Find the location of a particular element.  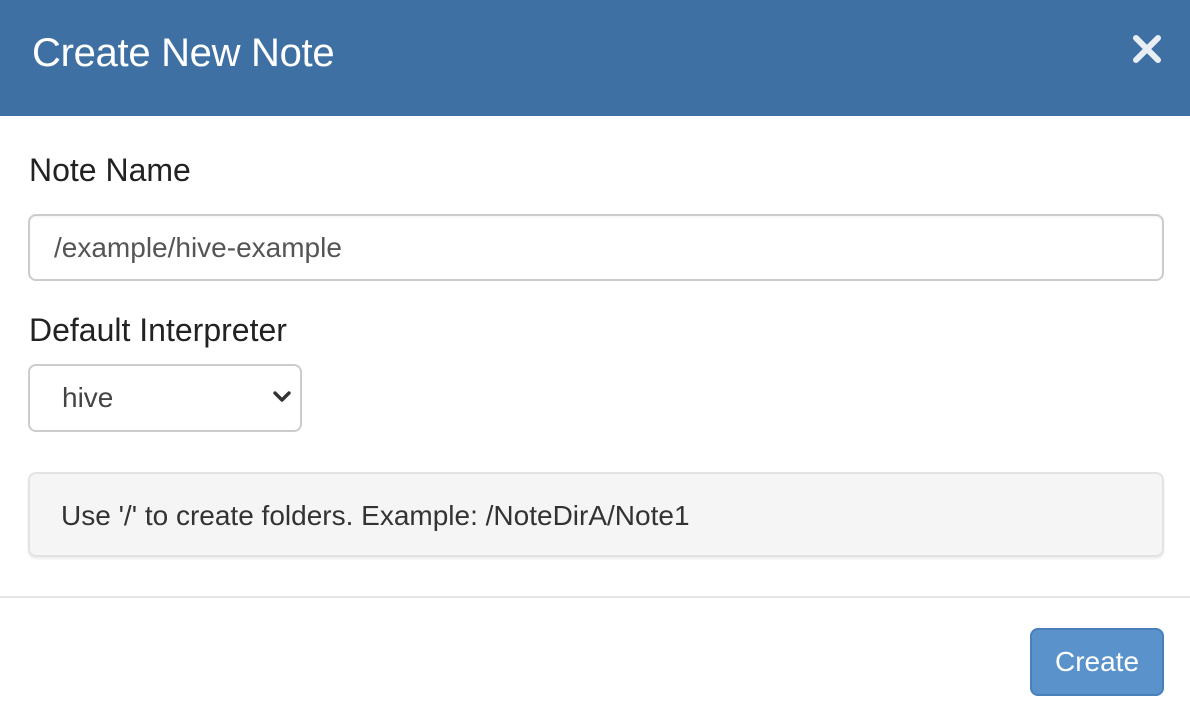

note-name-input is located at coordinates (596, 247).